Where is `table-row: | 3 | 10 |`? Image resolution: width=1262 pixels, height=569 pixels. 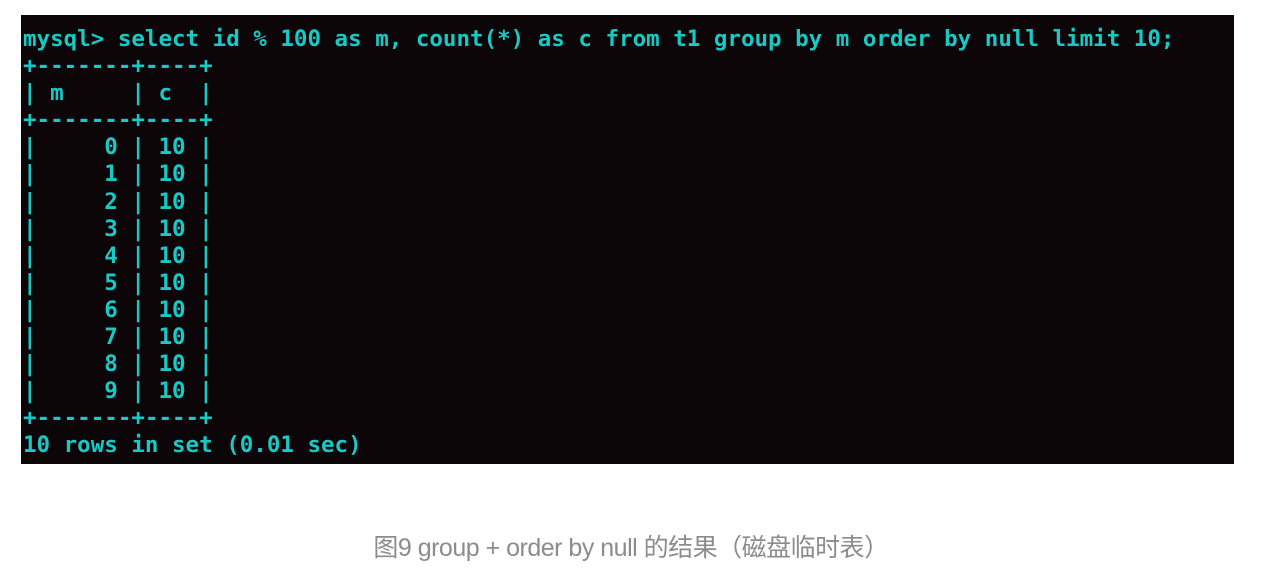 table-row: | 3 | 10 | is located at coordinates (118, 228).